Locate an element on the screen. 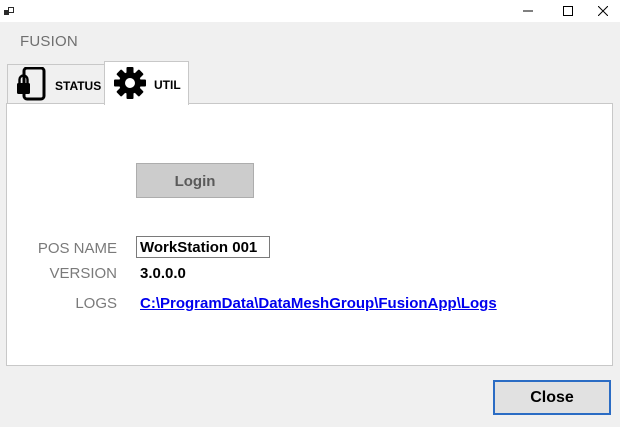  window-close-button is located at coordinates (602, 11).